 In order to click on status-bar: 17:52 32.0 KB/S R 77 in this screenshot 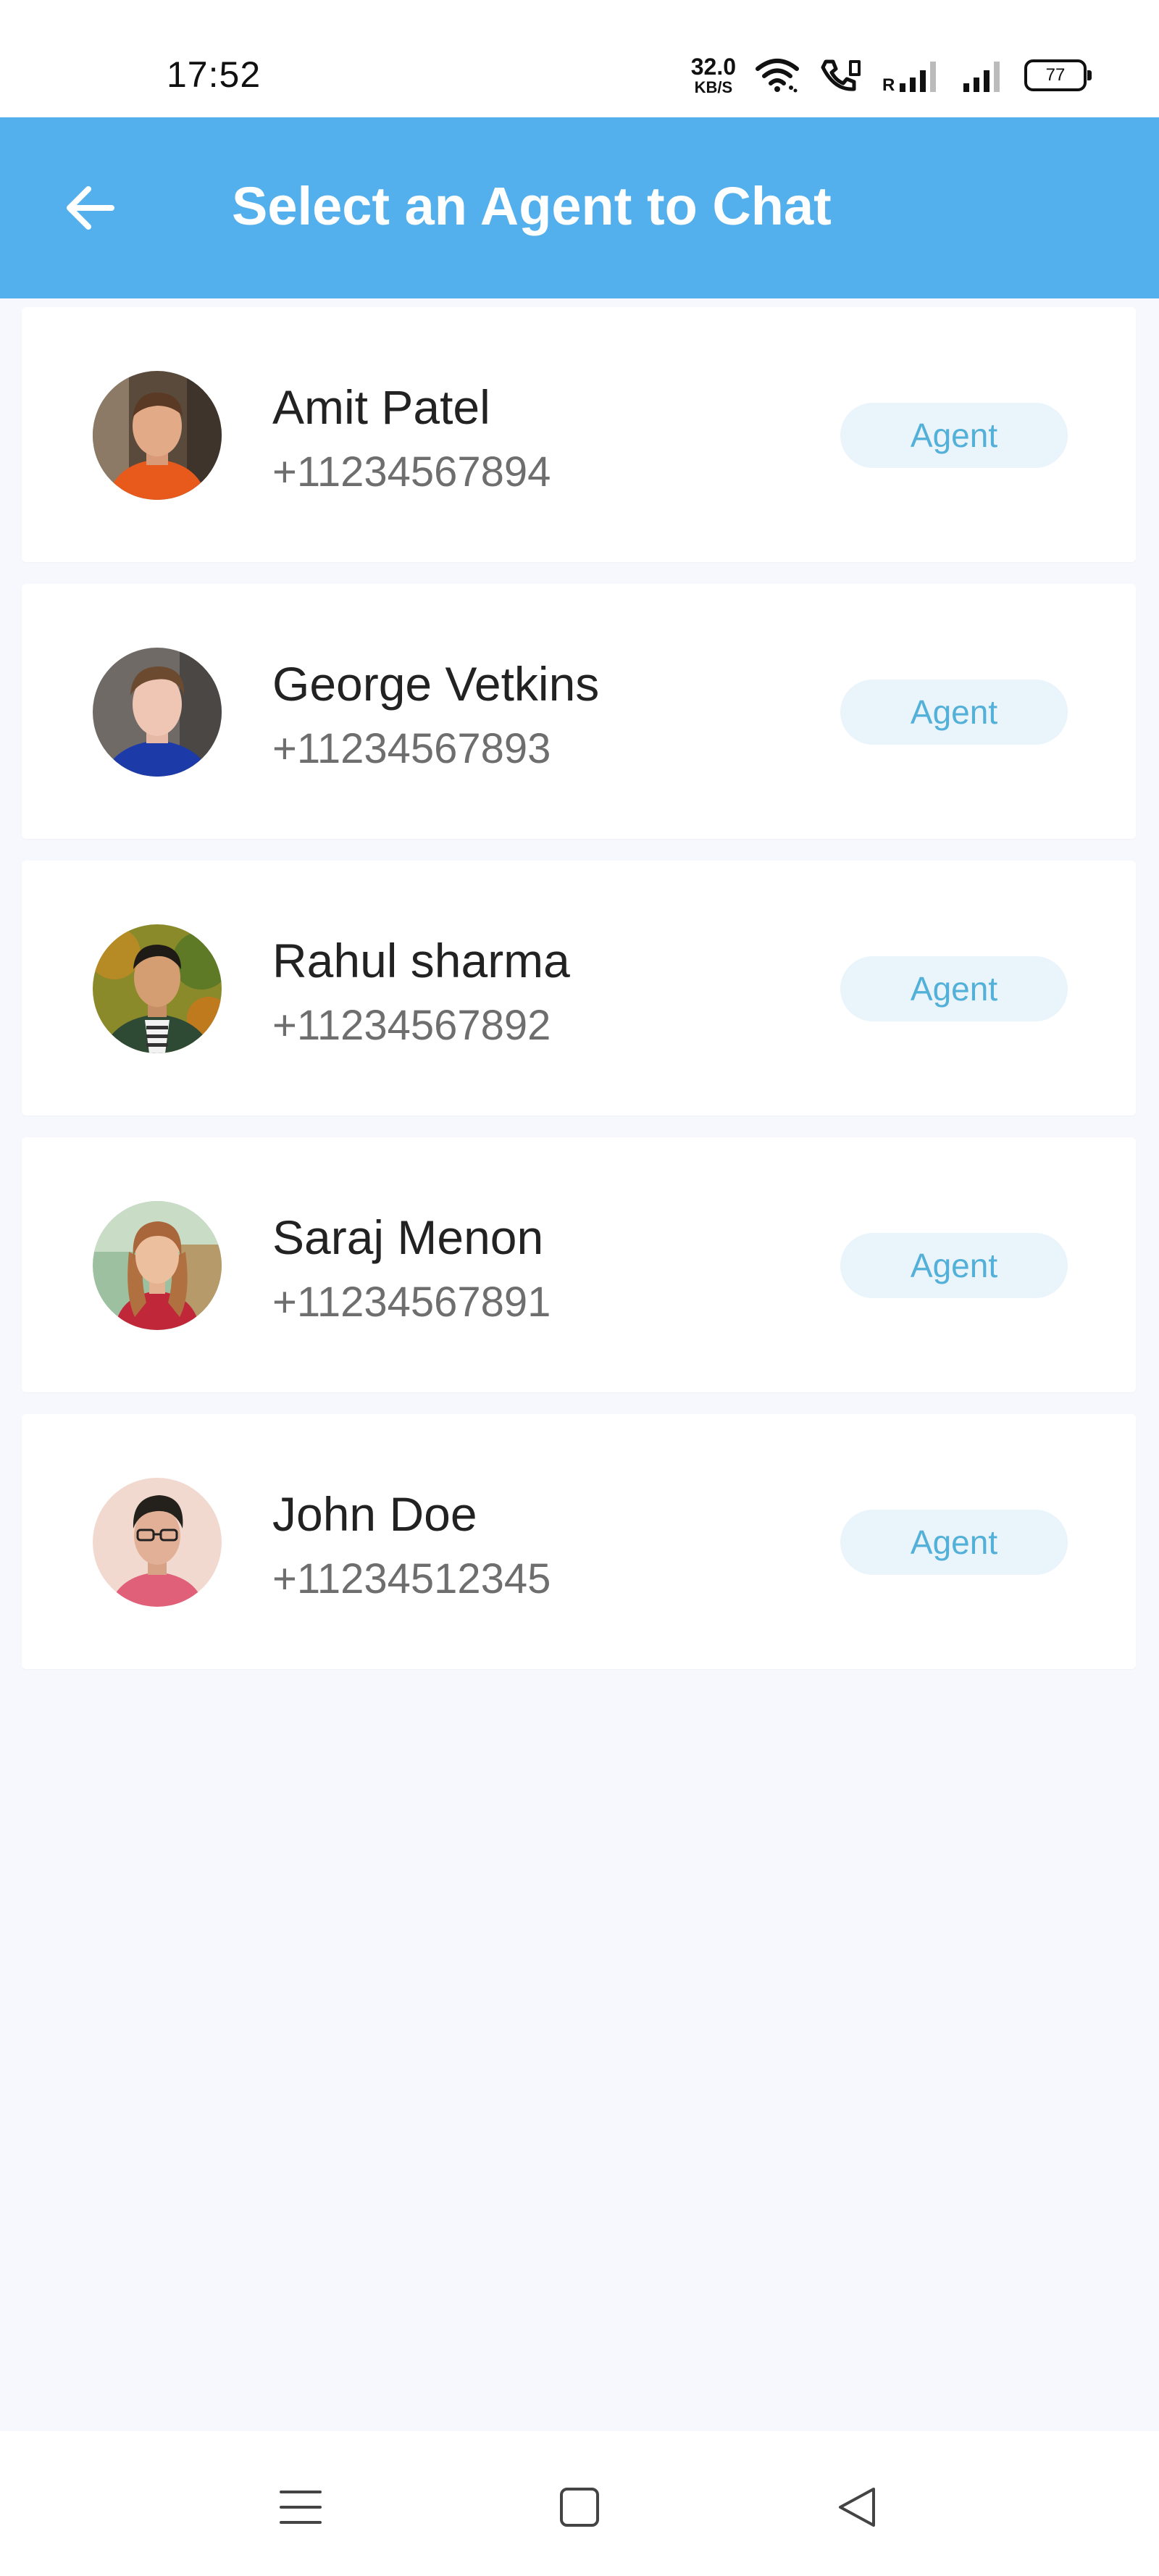, I will do `click(579, 58)`.